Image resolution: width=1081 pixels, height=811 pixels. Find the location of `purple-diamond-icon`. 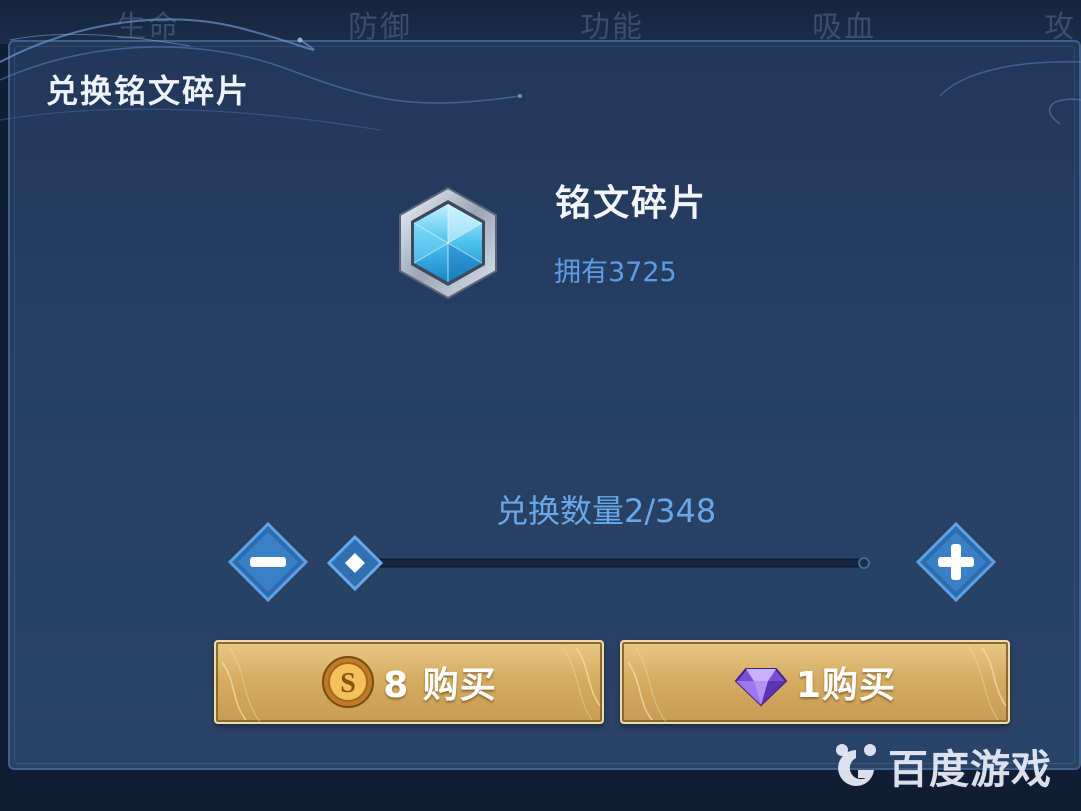

purple-diamond-icon is located at coordinates (761, 687).